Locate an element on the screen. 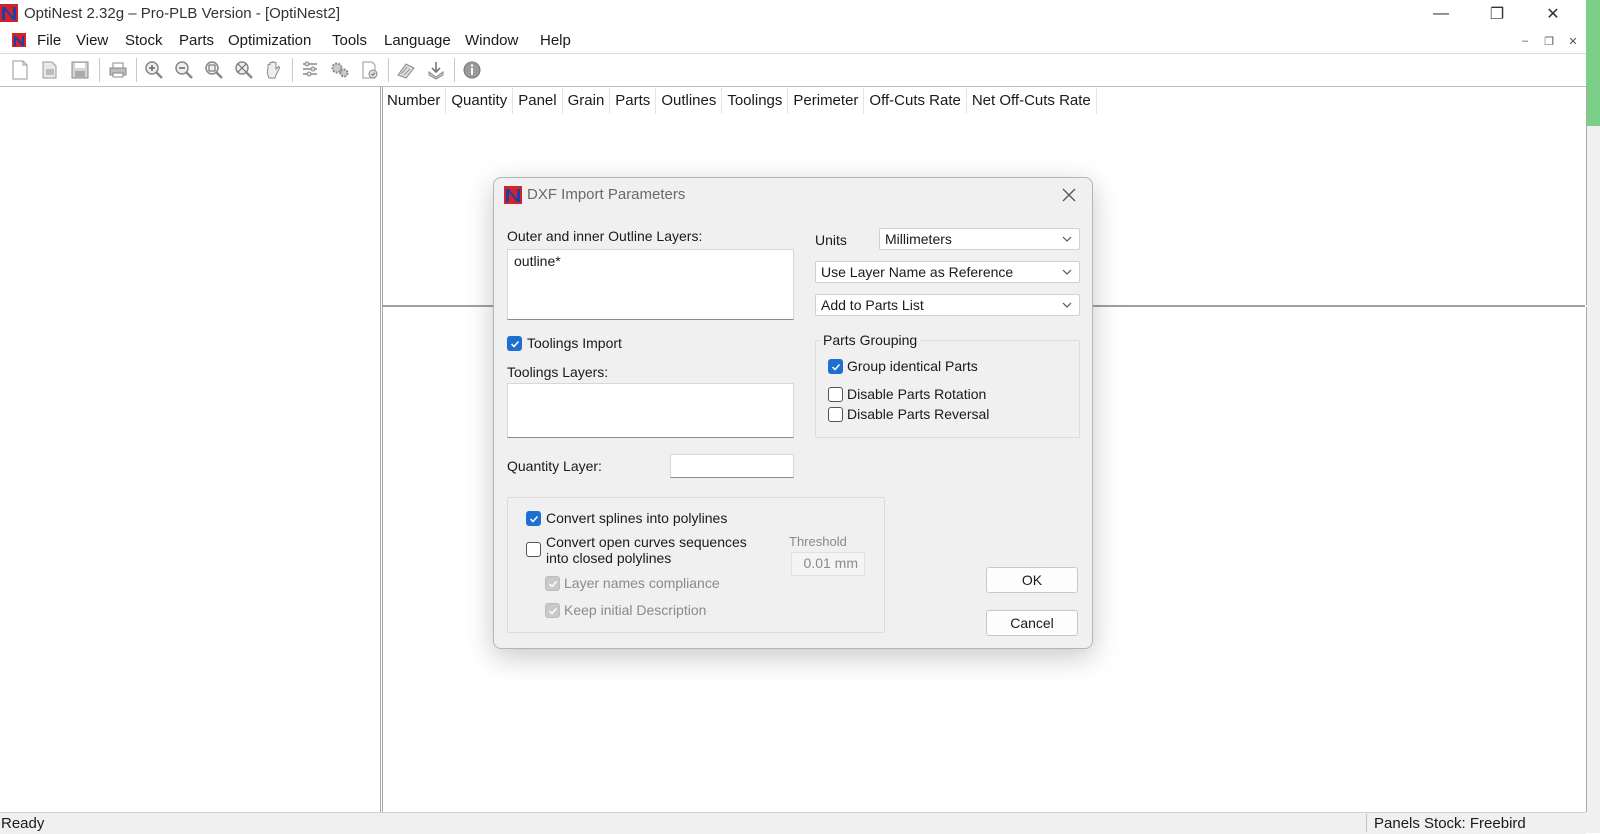  dialog-title: DXF Import Parameters is located at coordinates (606, 194).